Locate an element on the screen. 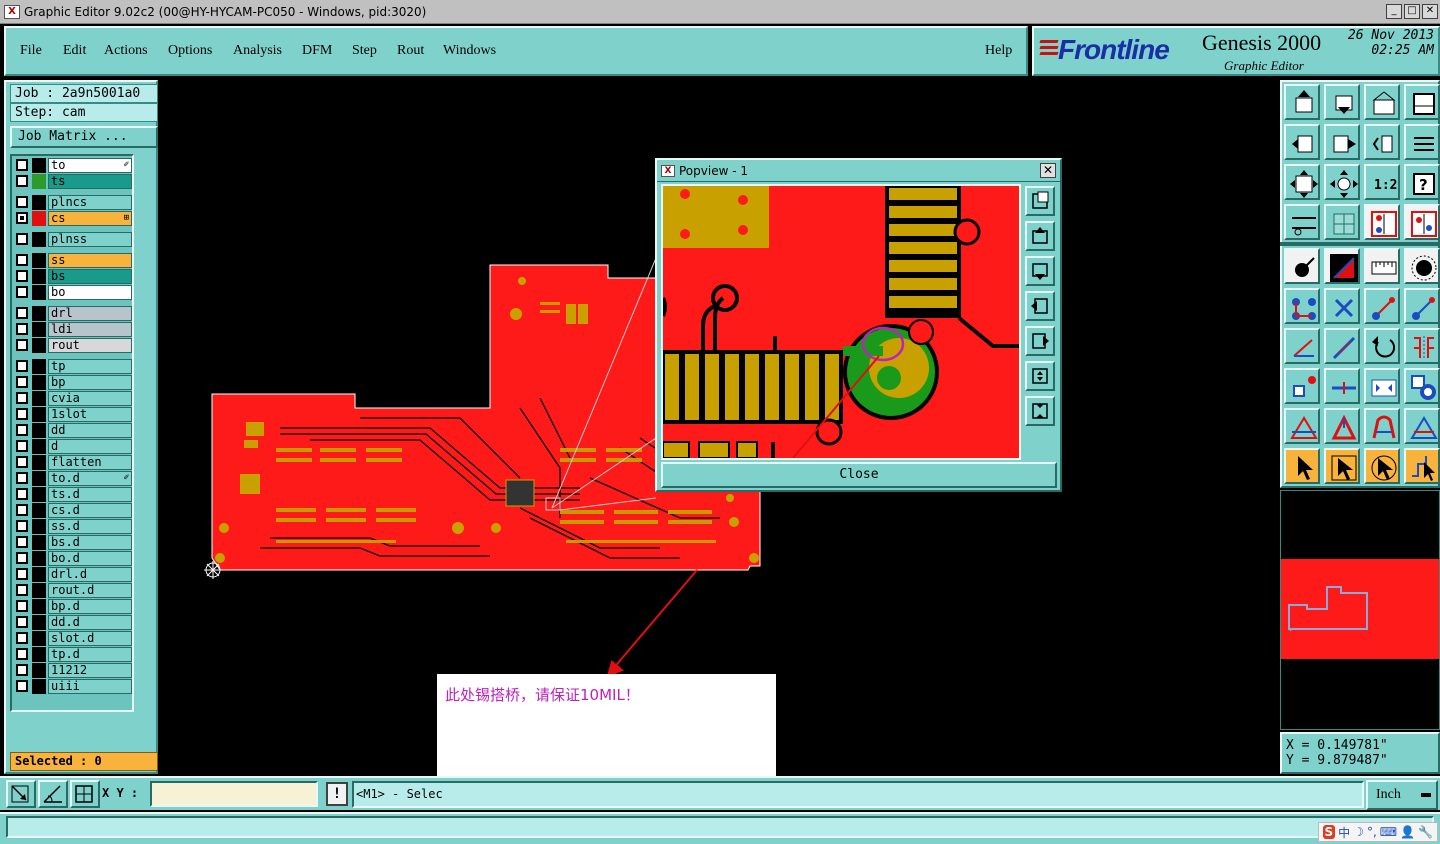  tool-triangle-button is located at coordinates (1302, 426).